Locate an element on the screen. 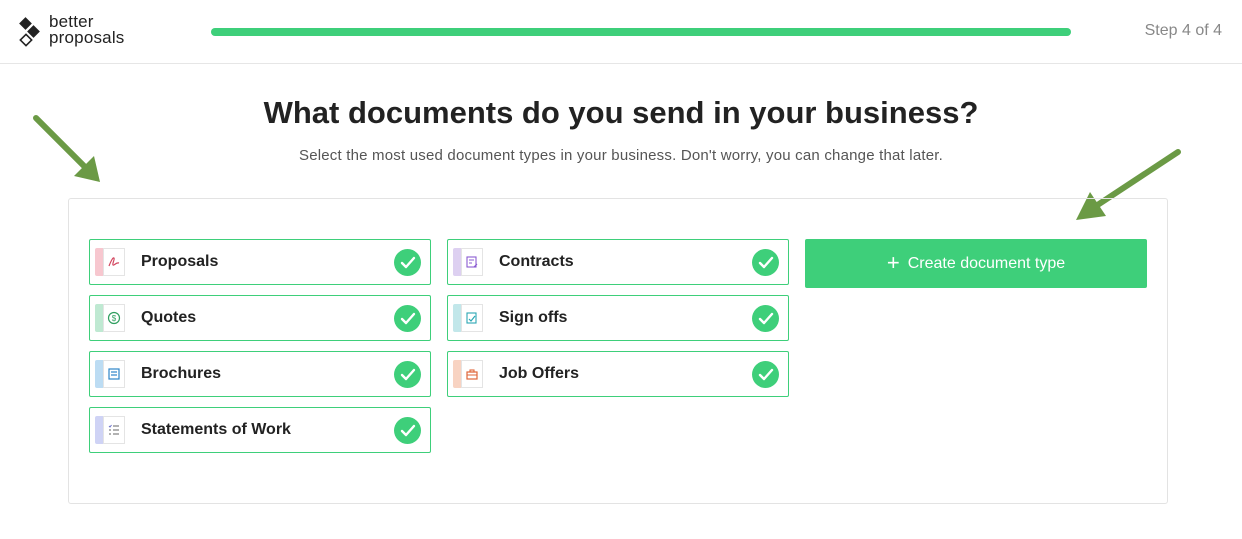 The height and width of the screenshot is (539, 1242). doc-type-label: Job Offers is located at coordinates (539, 373).